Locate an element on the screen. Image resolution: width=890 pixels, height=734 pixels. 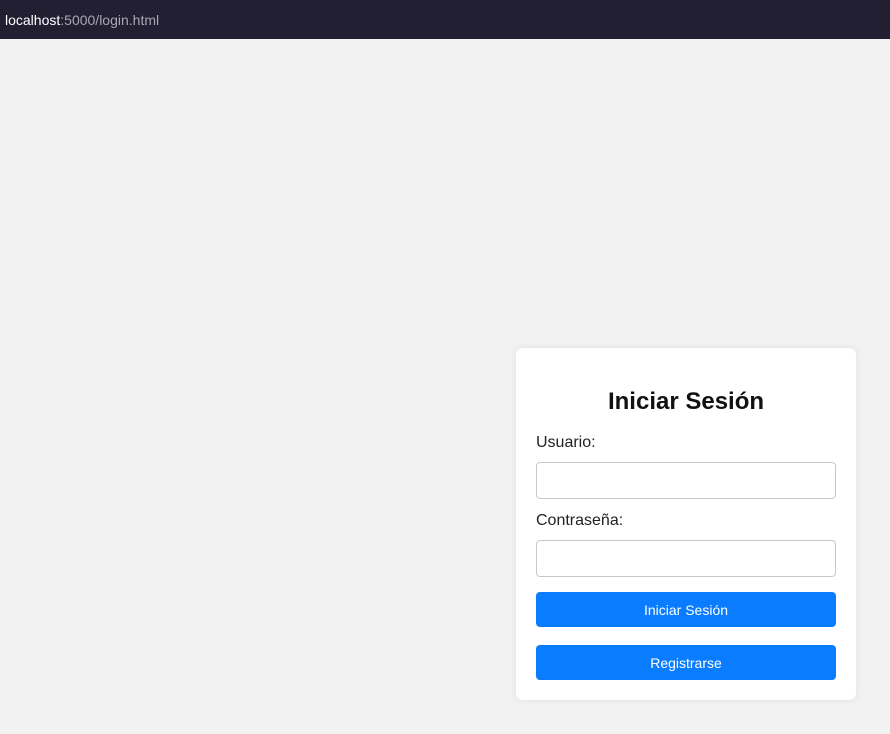
username-label: Usuario: is located at coordinates (566, 442).